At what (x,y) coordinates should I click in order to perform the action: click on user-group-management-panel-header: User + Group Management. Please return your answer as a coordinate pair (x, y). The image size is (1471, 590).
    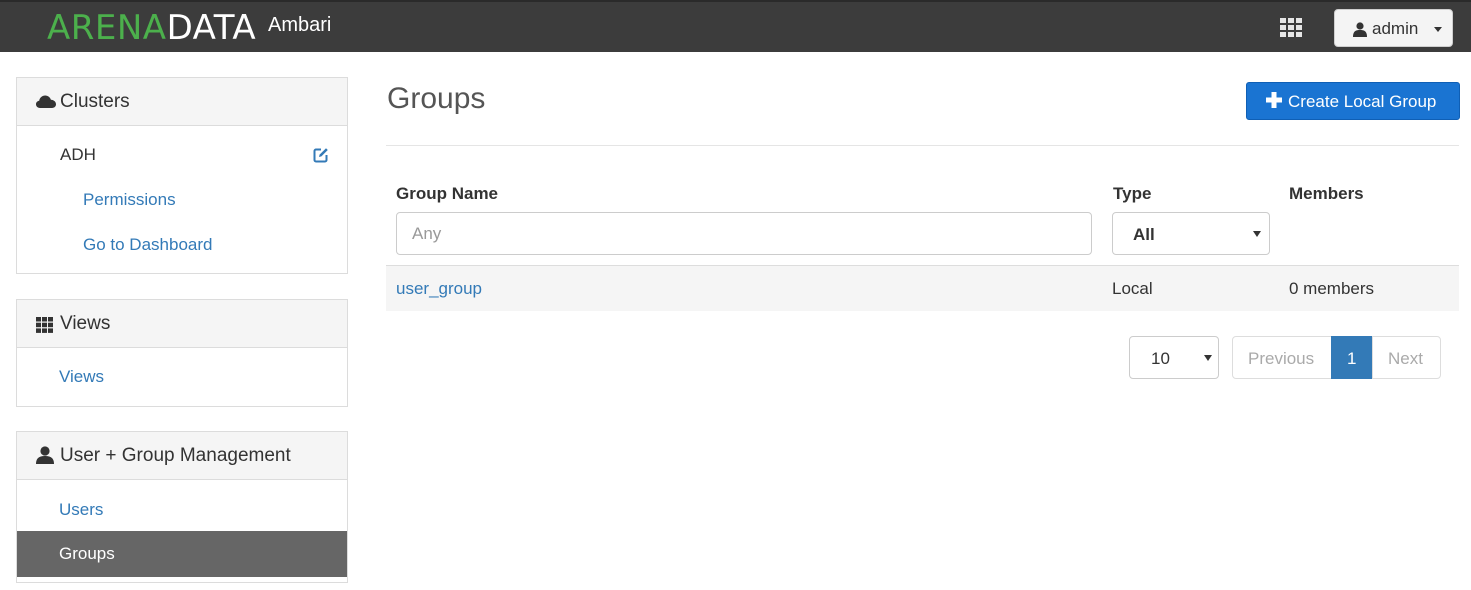
    Looking at the image, I should click on (182, 456).